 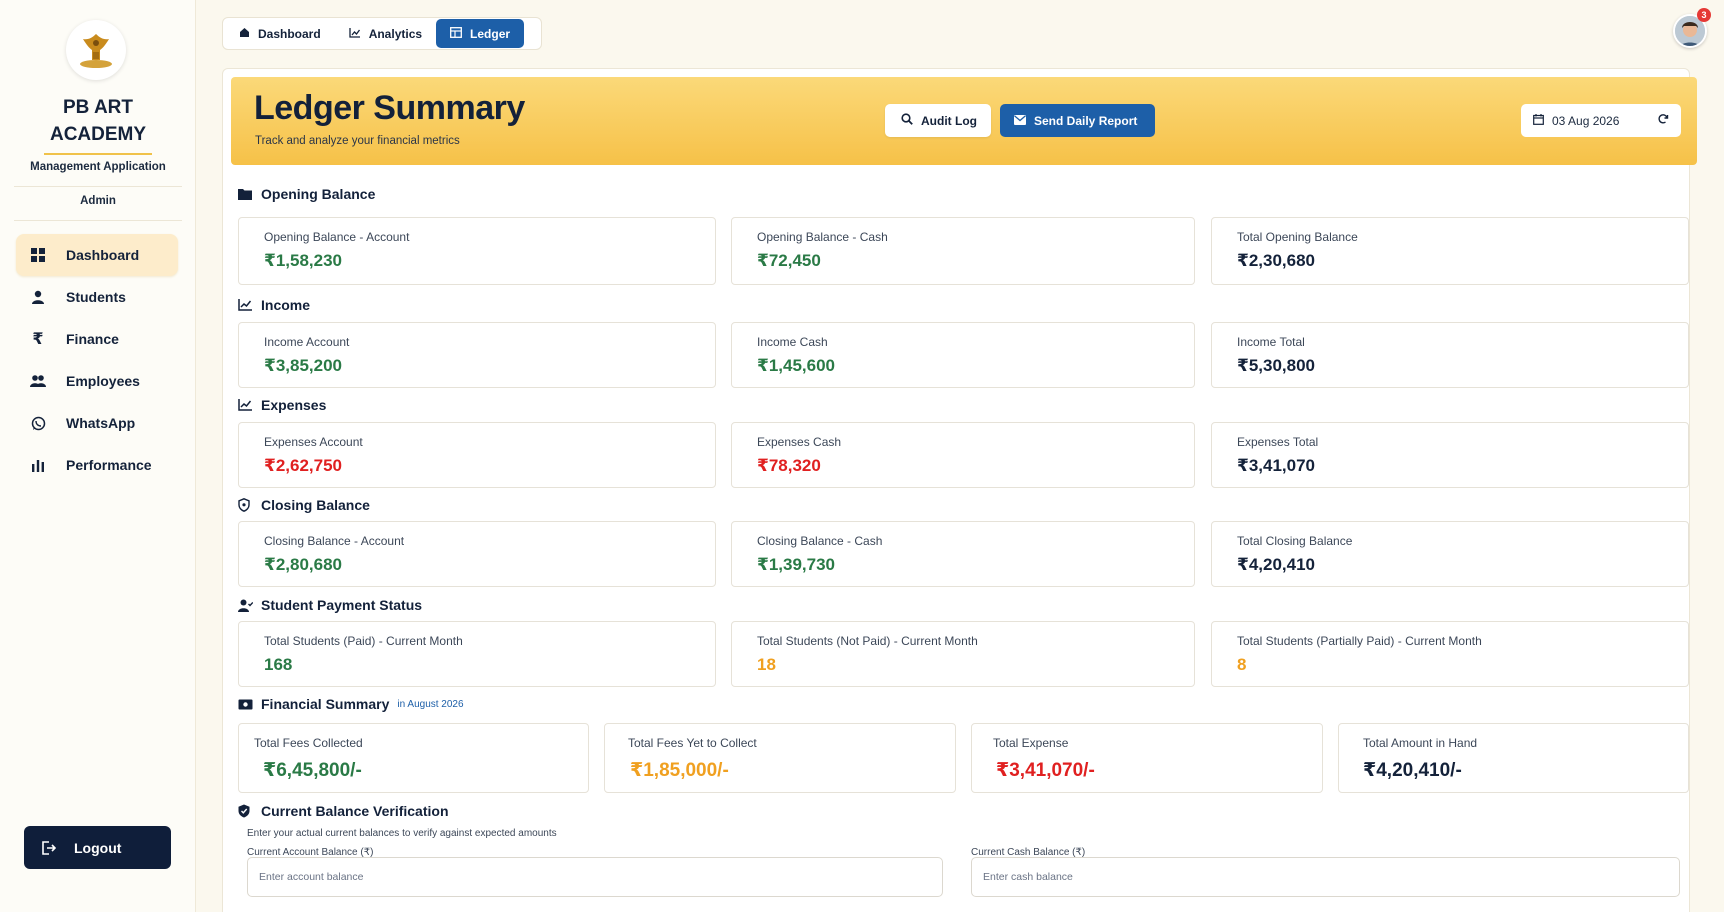 I want to click on ledger-icon, so click(x=456, y=33).